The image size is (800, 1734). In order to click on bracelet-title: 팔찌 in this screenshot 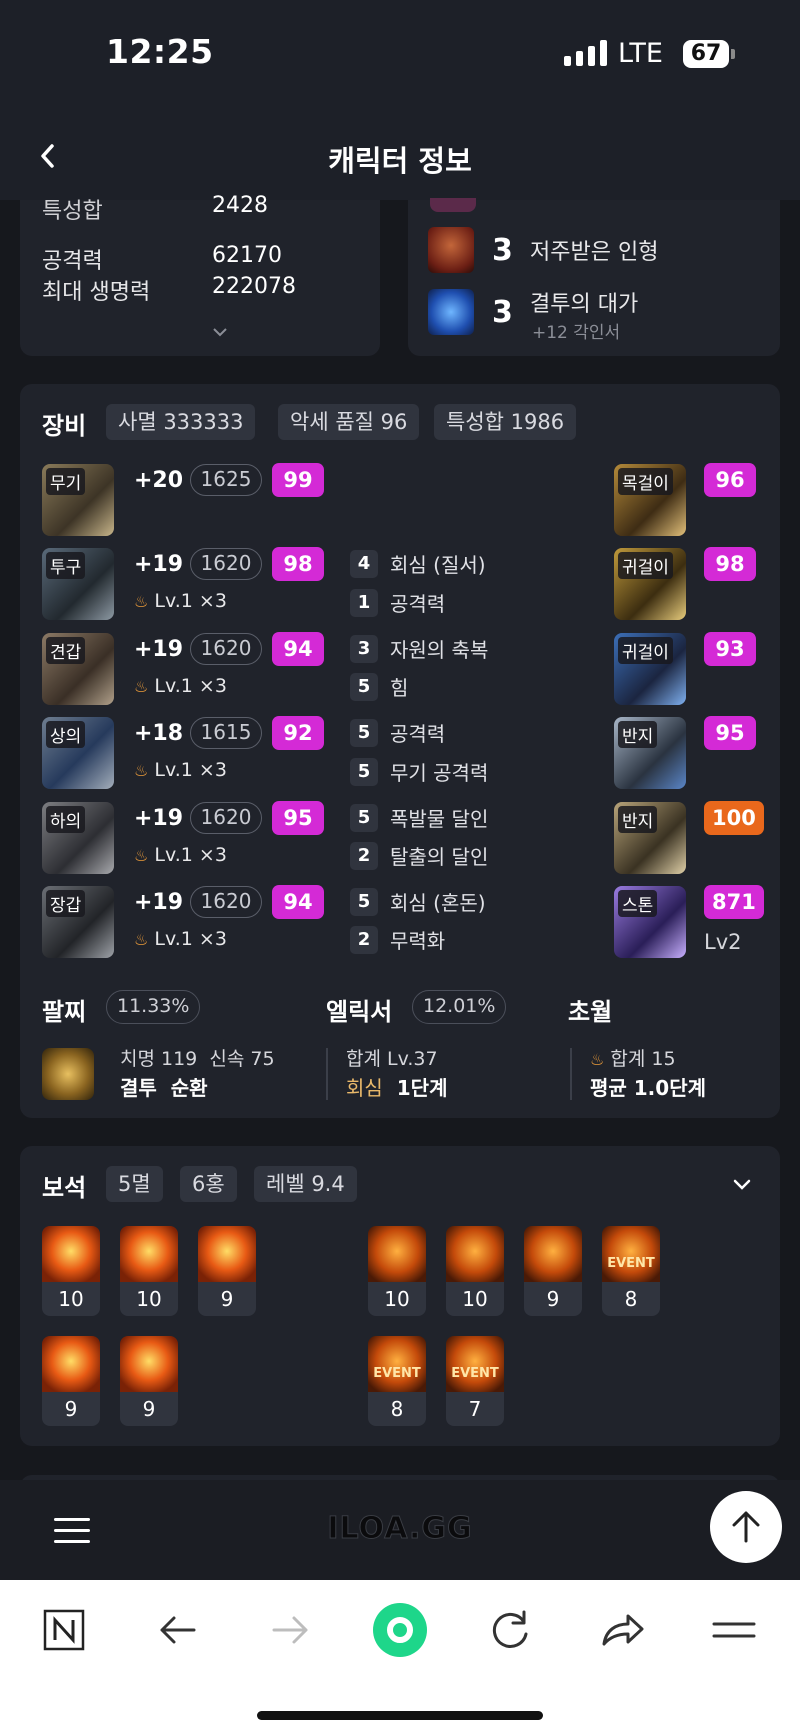, I will do `click(64, 1012)`.